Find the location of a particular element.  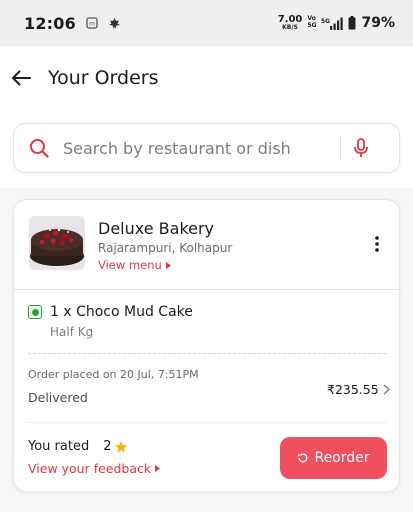

restaurant-image is located at coordinates (57, 243).